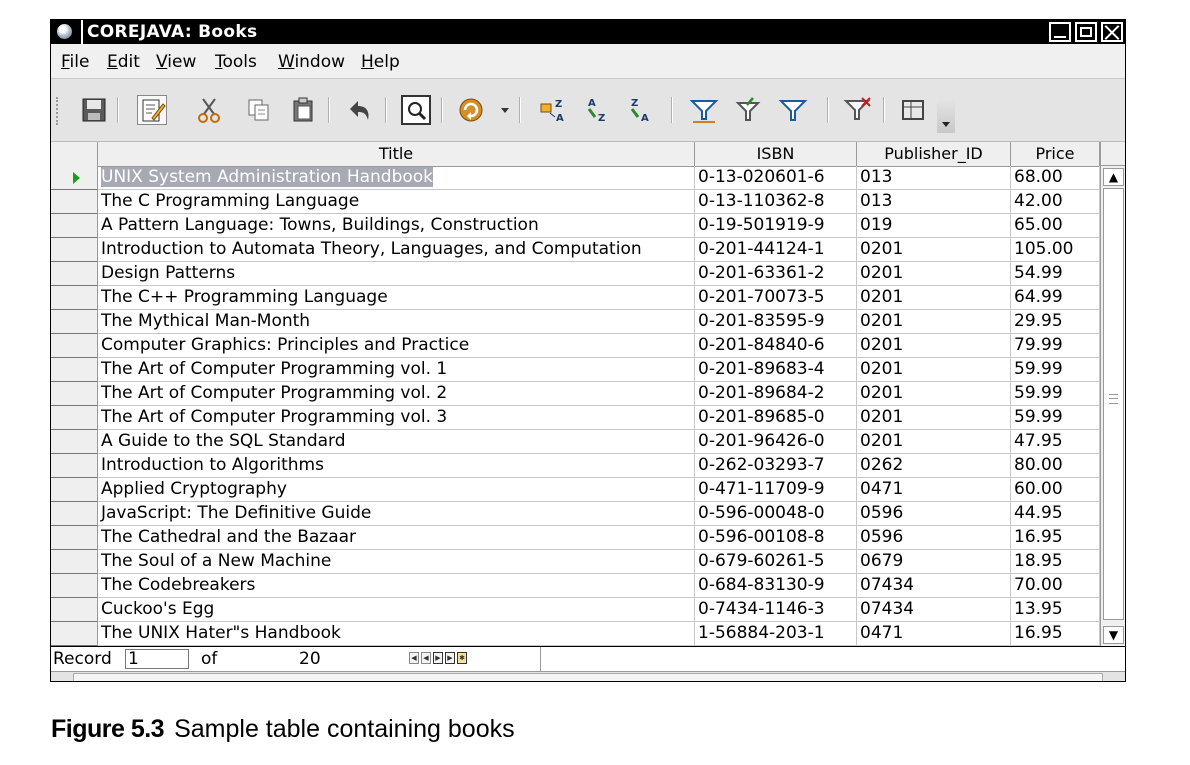 This screenshot has height=765, width=1190. What do you see at coordinates (1113, 177) in the screenshot?
I see `scroll-up-icon: ▲` at bounding box center [1113, 177].